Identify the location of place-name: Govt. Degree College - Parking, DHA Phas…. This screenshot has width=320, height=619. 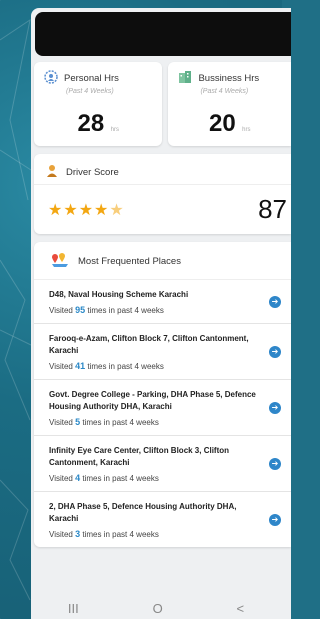
(152, 400).